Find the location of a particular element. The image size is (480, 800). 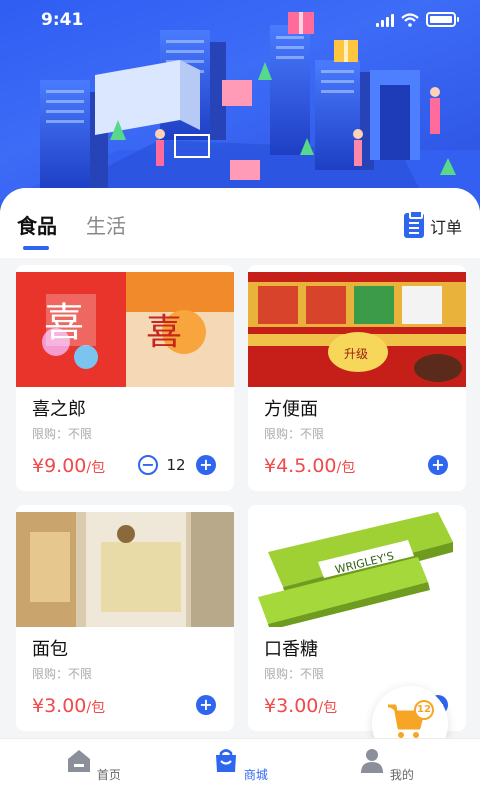

product-card-bread: 面包 限购：不限 ¥3.00/包 + is located at coordinates (125, 618).